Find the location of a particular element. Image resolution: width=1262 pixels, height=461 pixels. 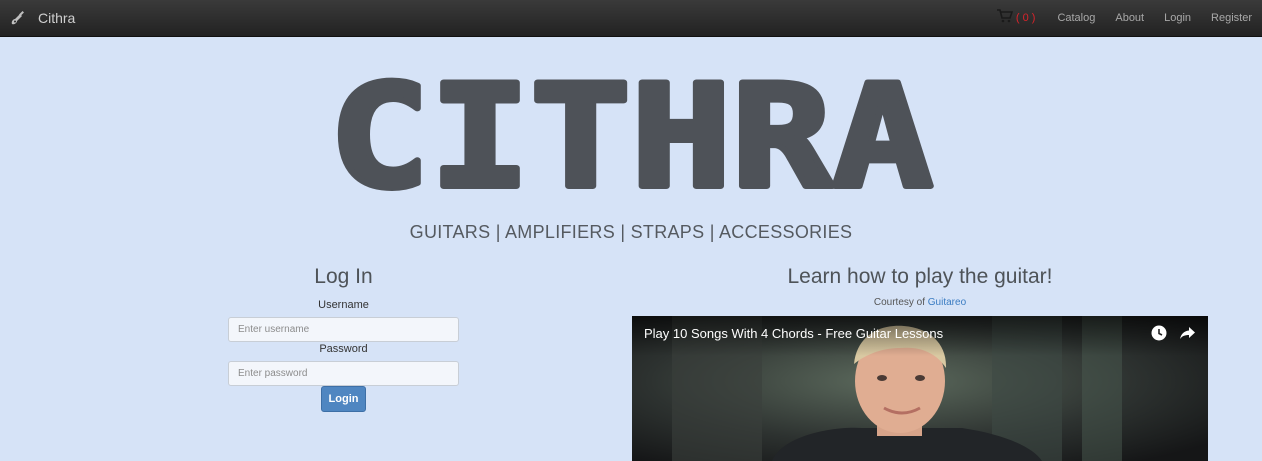

brand-link: Cithra is located at coordinates (42, 18).